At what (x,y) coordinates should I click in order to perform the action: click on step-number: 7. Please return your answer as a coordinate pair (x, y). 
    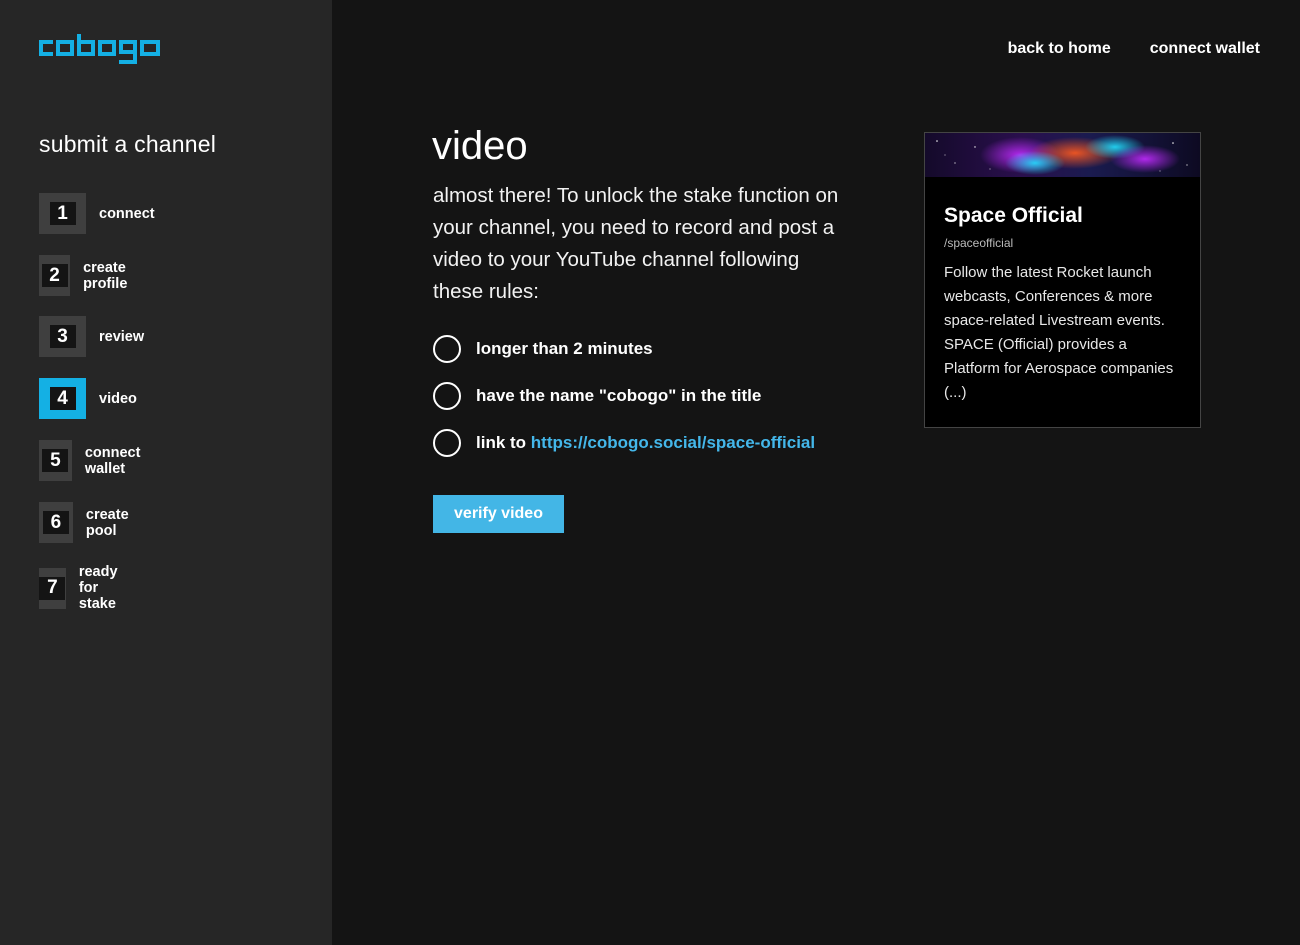
    Looking at the image, I should click on (52, 588).